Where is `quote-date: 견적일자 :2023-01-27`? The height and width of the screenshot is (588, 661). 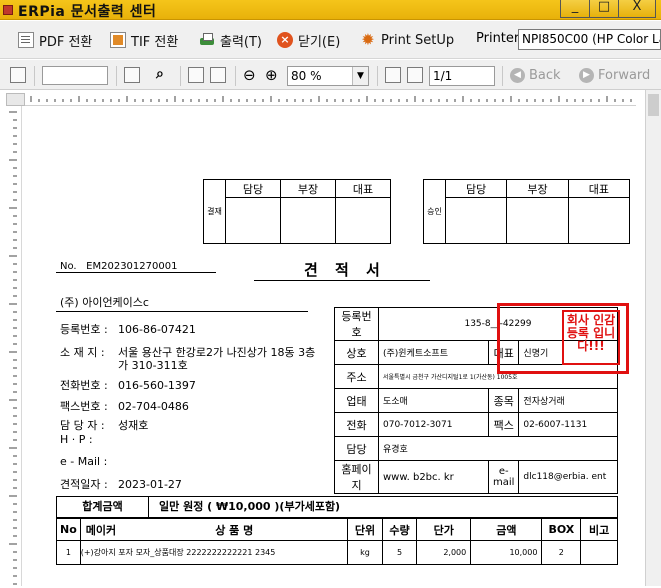 quote-date: 견적일자 :2023-01-27 is located at coordinates (121, 484).